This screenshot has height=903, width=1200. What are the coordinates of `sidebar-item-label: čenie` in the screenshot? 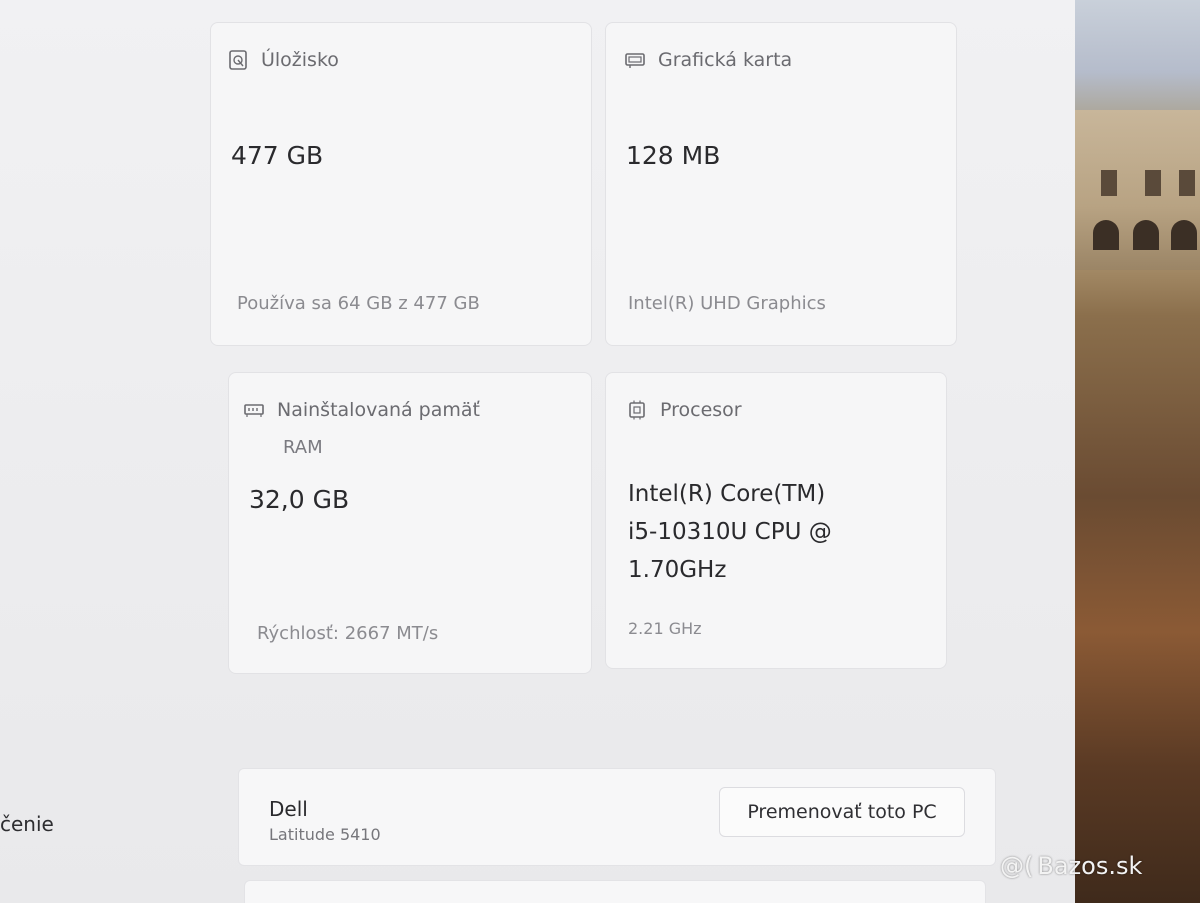 It's located at (27, 824).